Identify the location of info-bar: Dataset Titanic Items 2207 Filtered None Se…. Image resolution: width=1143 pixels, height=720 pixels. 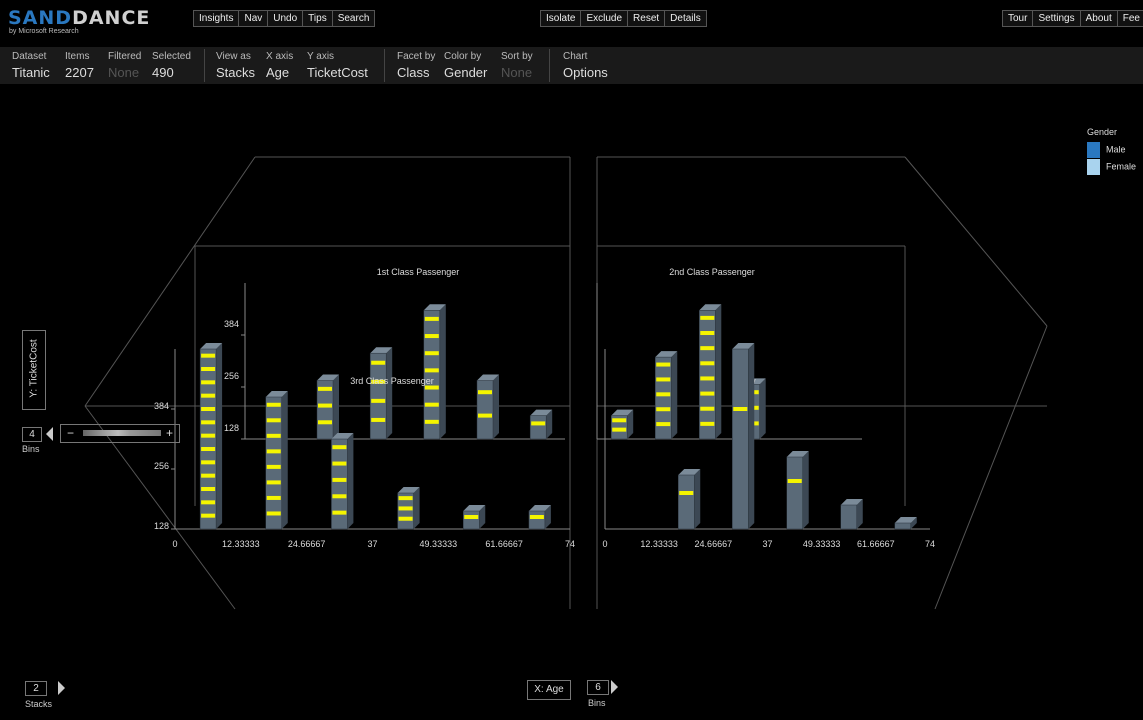
(571, 65).